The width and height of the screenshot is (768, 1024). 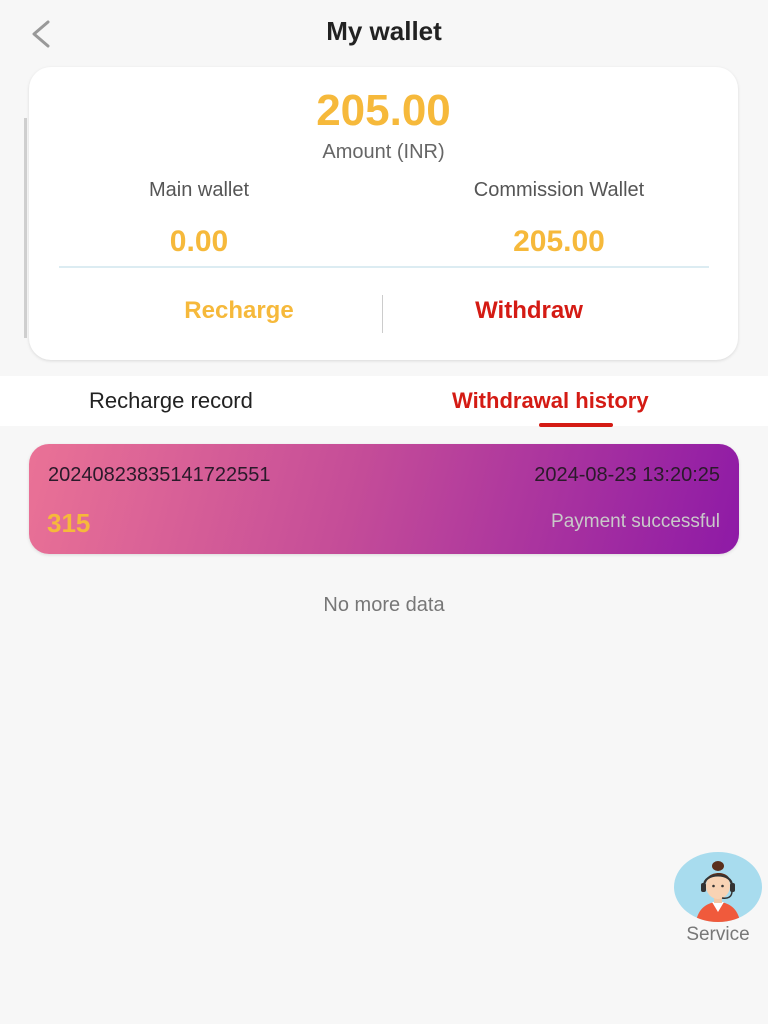 What do you see at coordinates (635, 521) in the screenshot?
I see `record-status: Payment successful` at bounding box center [635, 521].